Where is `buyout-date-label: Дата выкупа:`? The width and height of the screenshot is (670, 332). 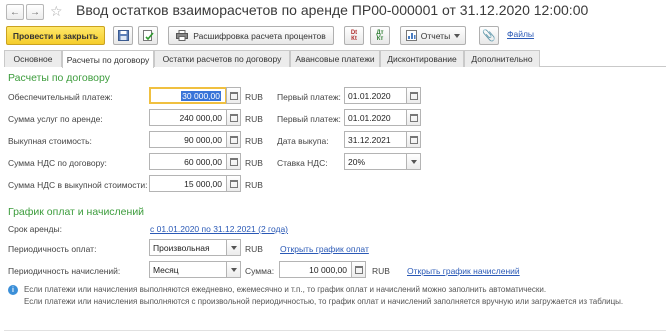
buyout-date-label: Дата выкупа: is located at coordinates (303, 141).